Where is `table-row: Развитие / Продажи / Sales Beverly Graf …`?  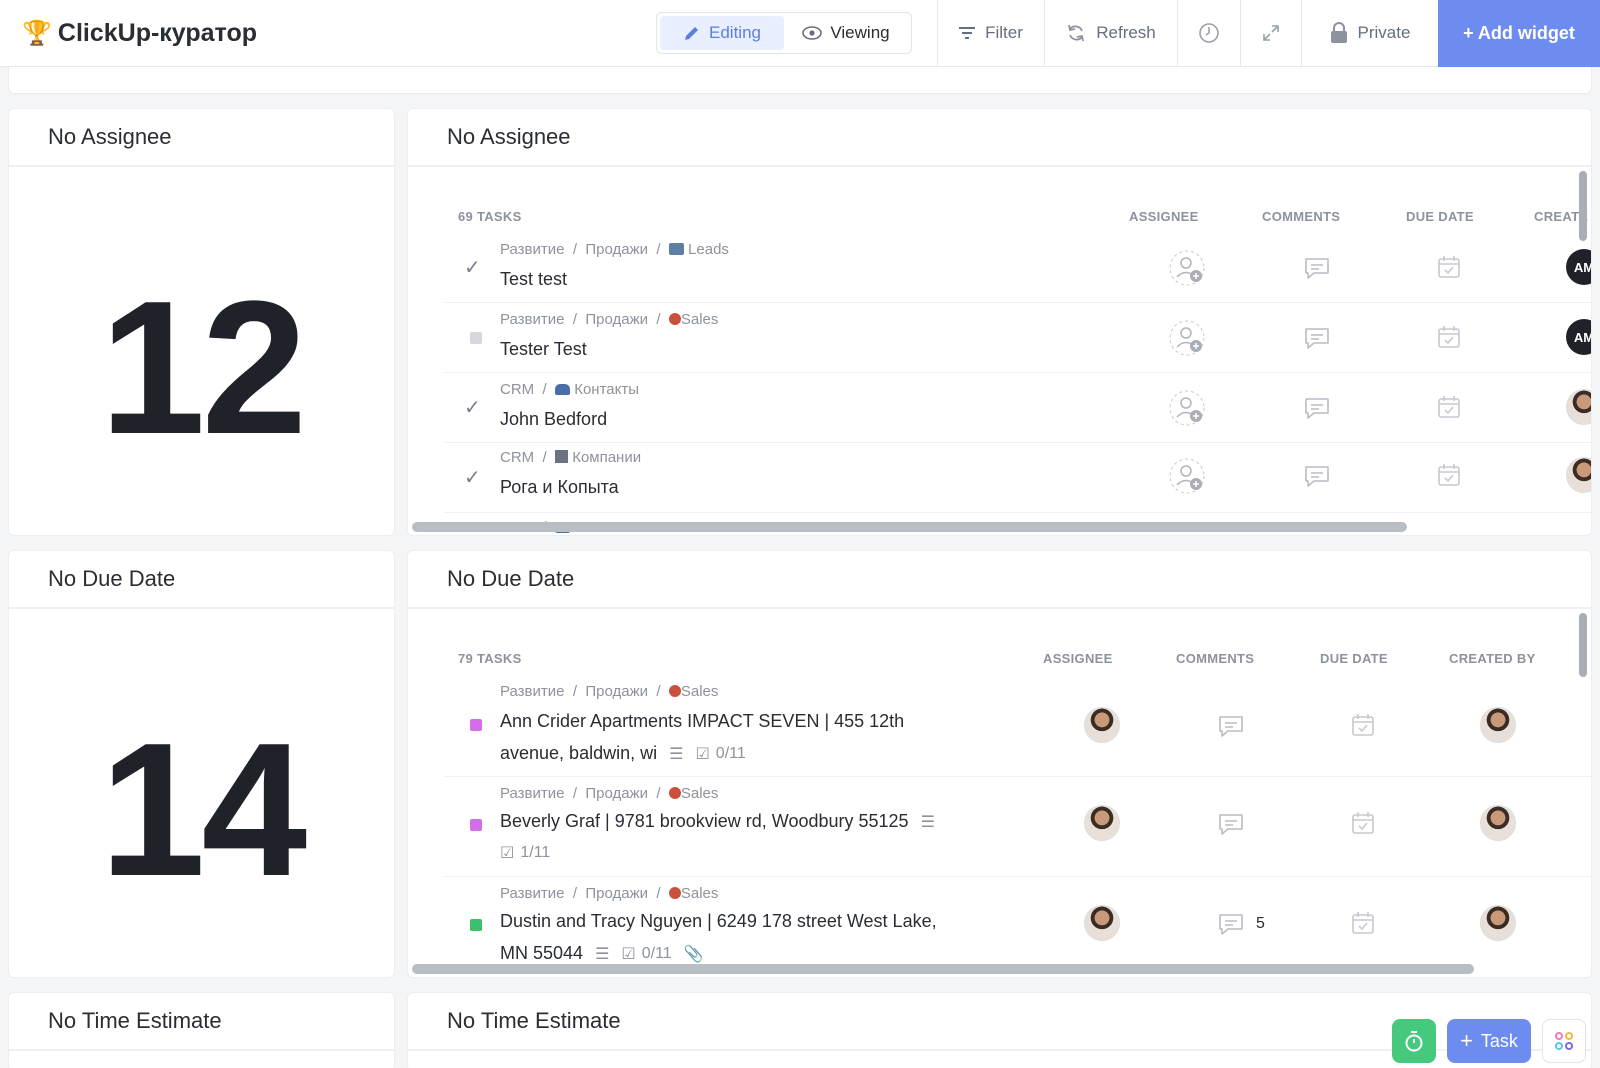 table-row: Развитие / Продажи / Sales Beverly Graf … is located at coordinates (1017, 827).